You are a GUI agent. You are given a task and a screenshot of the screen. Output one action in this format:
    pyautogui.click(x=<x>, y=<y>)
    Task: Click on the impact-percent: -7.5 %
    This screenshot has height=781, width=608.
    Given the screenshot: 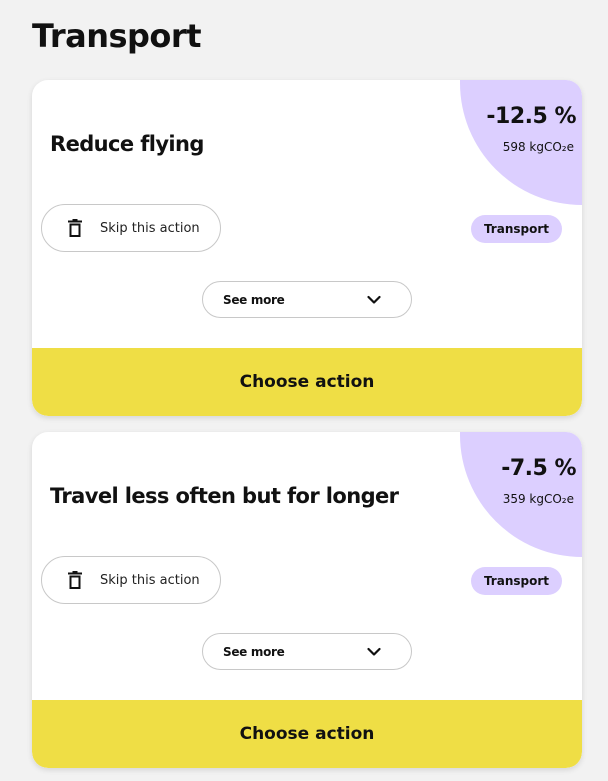 What is the action you would take?
    pyautogui.click(x=538, y=468)
    